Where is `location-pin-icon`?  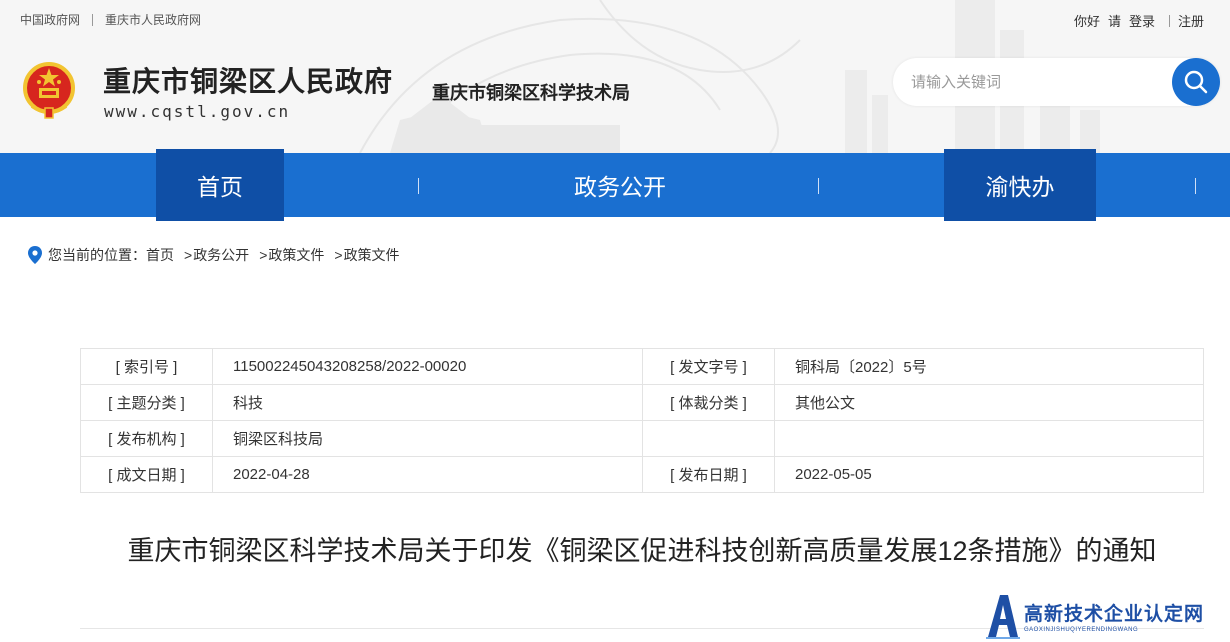 location-pin-icon is located at coordinates (35, 255).